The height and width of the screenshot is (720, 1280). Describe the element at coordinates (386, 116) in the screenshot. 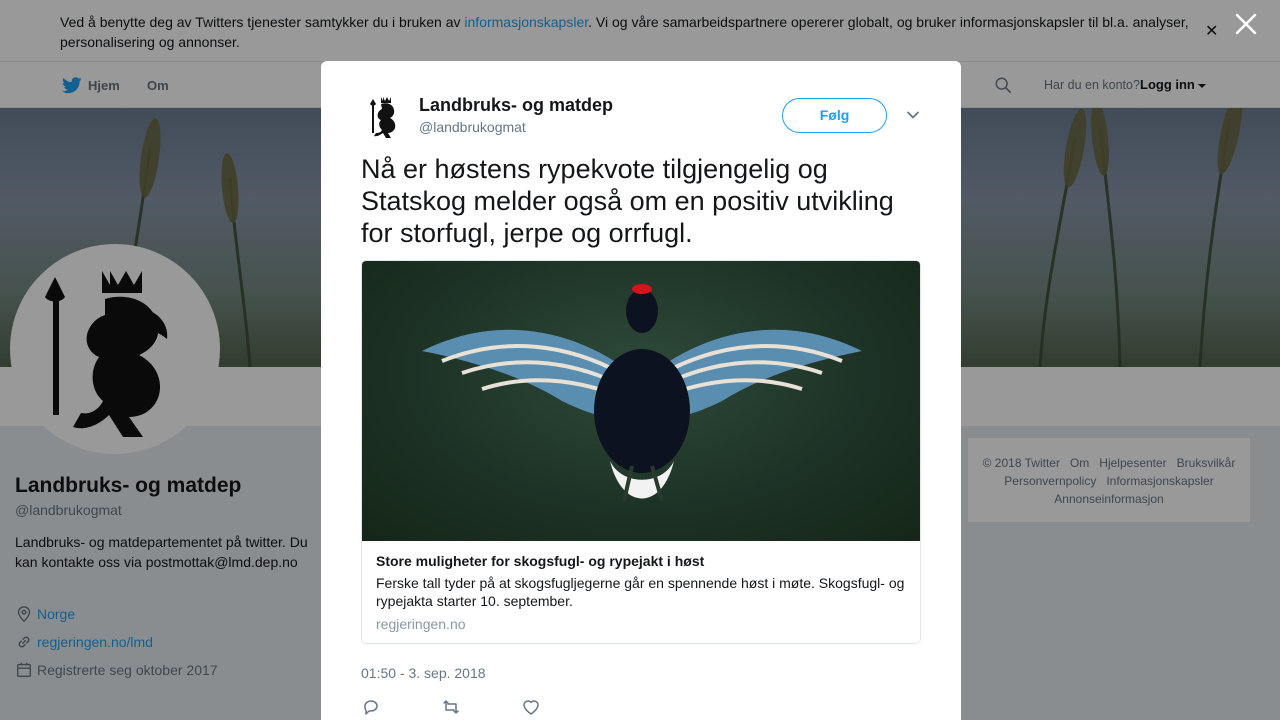

I see `tweet-author-avatar` at that location.